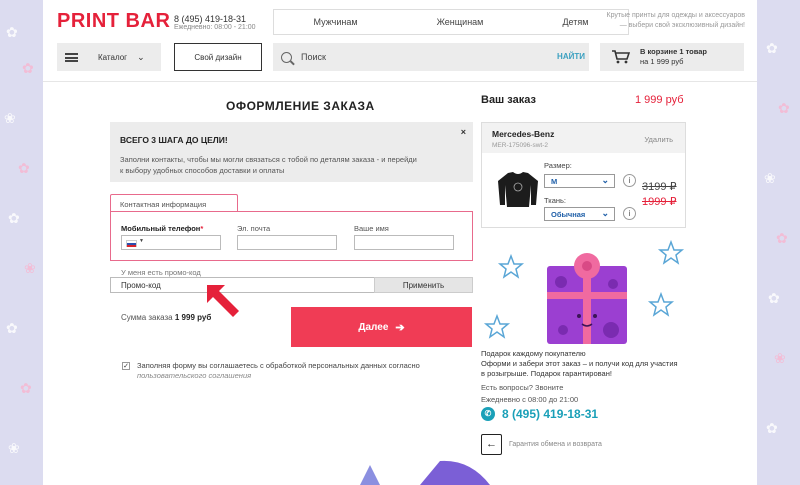 Image resolution: width=800 pixels, height=485 pixels. What do you see at coordinates (558, 165) in the screenshot?
I see `size-label: Размер:` at bounding box center [558, 165].